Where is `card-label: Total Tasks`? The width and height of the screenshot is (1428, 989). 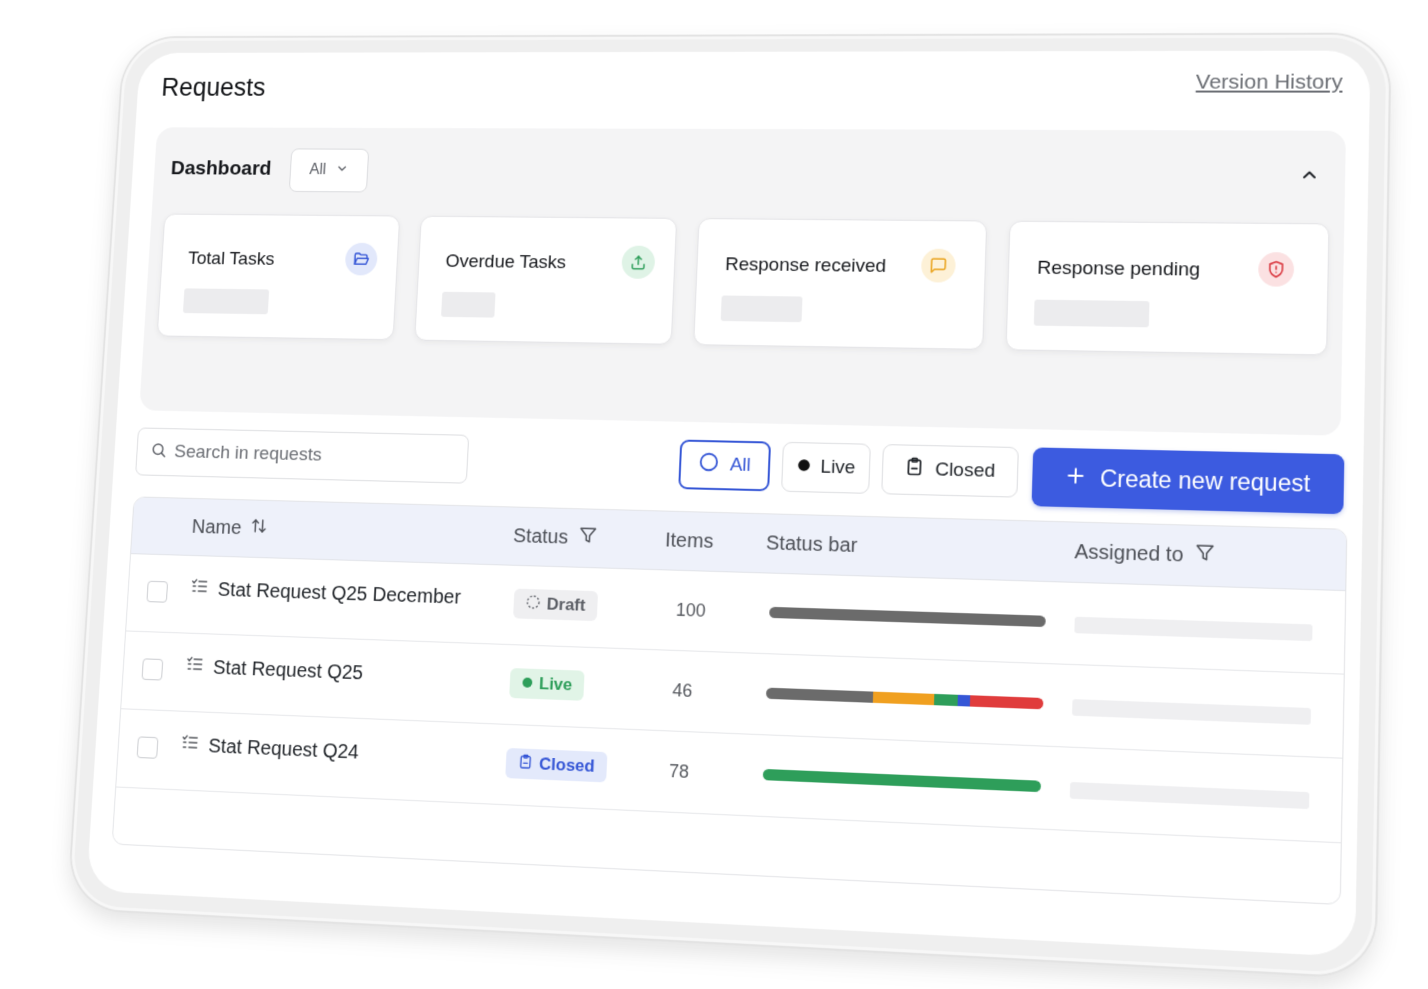 card-label: Total Tasks is located at coordinates (231, 259).